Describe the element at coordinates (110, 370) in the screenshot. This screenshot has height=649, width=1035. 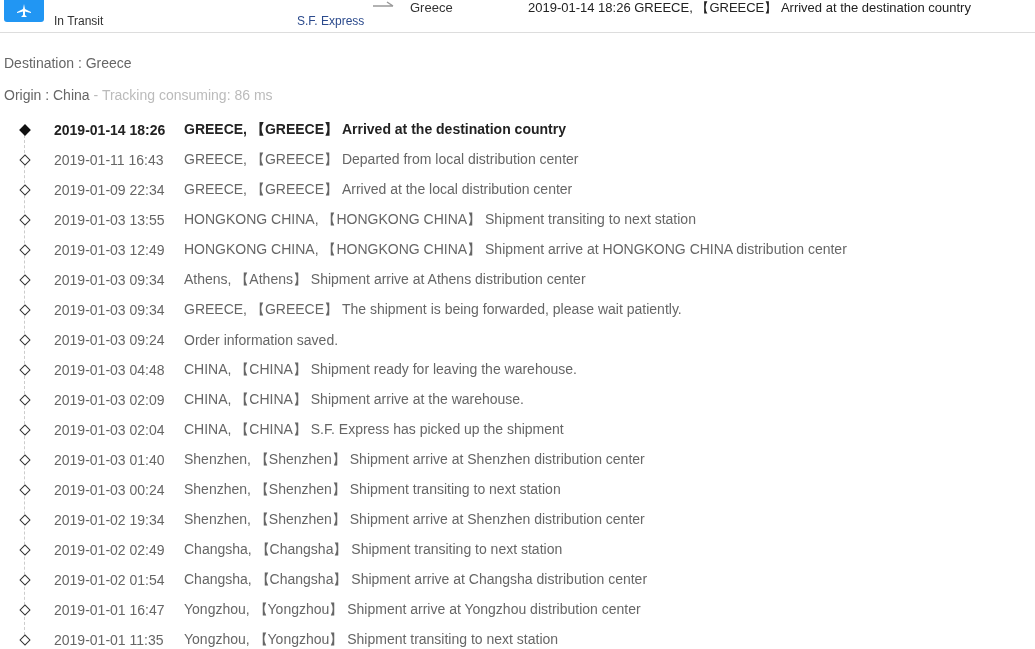
I see `event-time: 2019-01-03 04:48` at that location.